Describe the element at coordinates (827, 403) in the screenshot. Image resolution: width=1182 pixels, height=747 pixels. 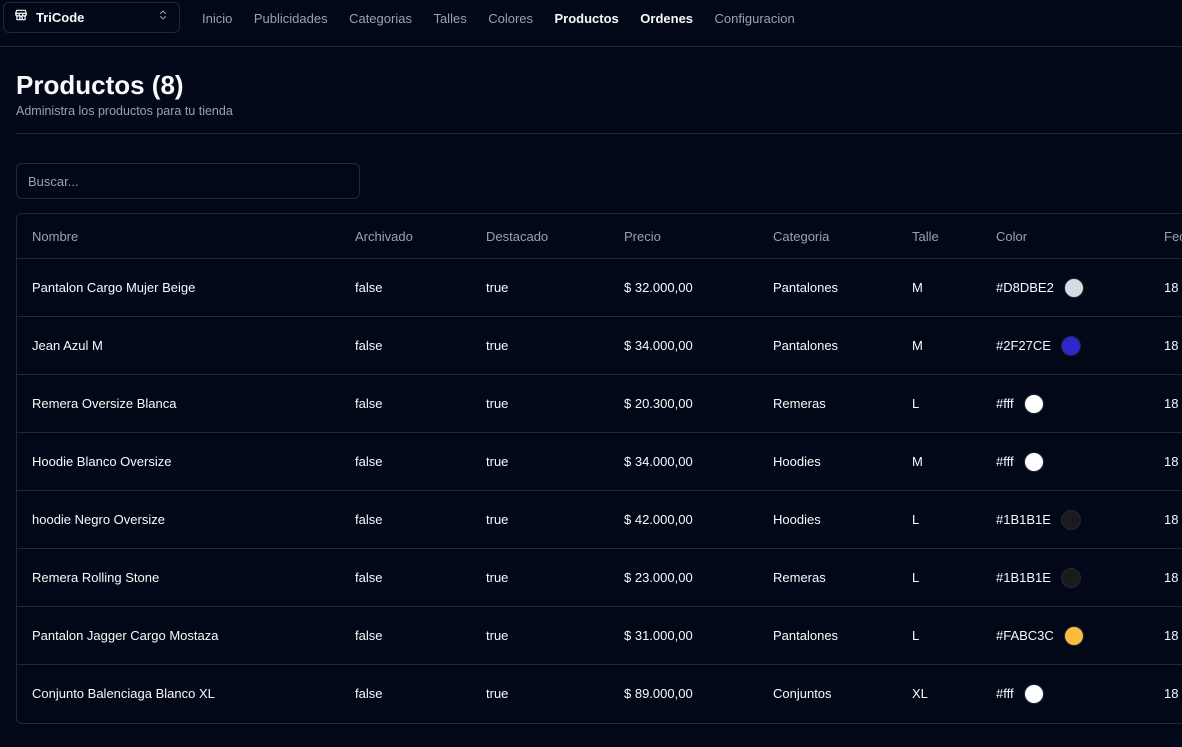
I see `cell-categoria: Remeras` at that location.